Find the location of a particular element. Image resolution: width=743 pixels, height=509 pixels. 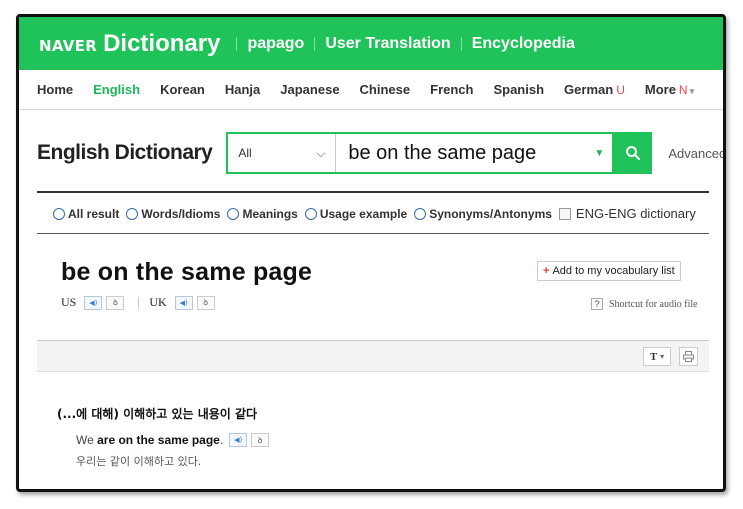

entry-toolbar: T ▾ is located at coordinates (373, 356).